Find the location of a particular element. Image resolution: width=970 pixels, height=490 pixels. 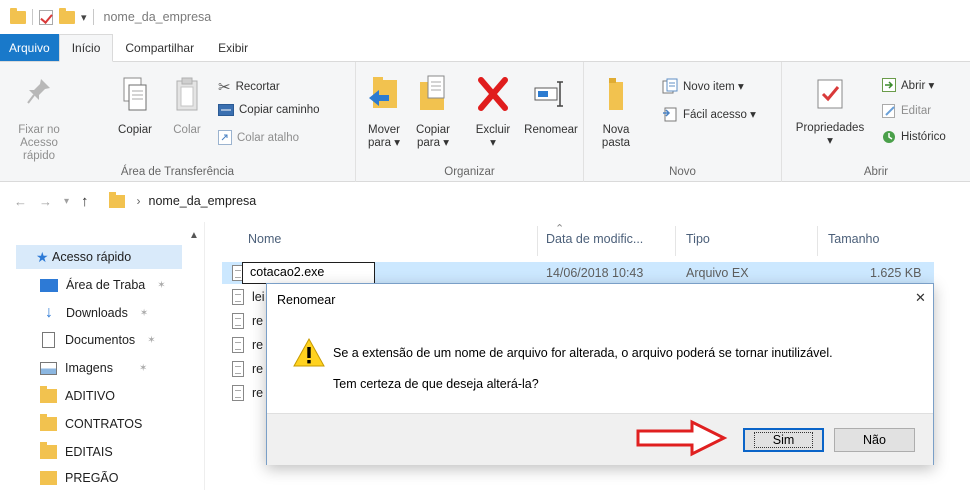

history-button: Histórico is located at coordinates (914, 137).